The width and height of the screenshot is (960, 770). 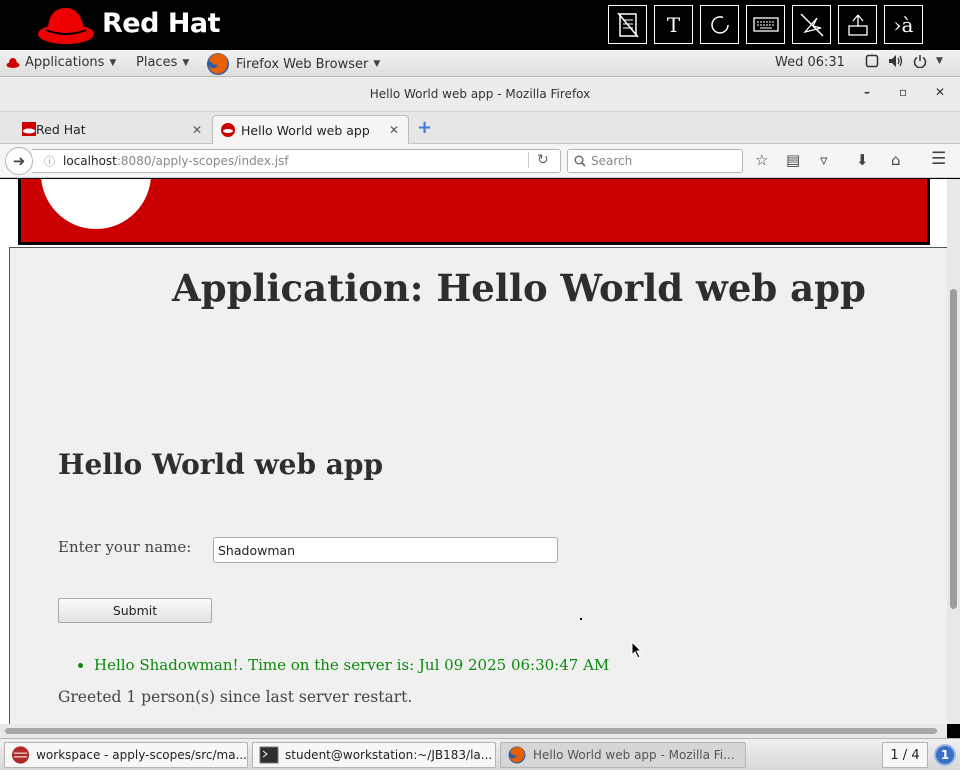 I want to click on vertical-scrollbar, so click(x=953, y=451).